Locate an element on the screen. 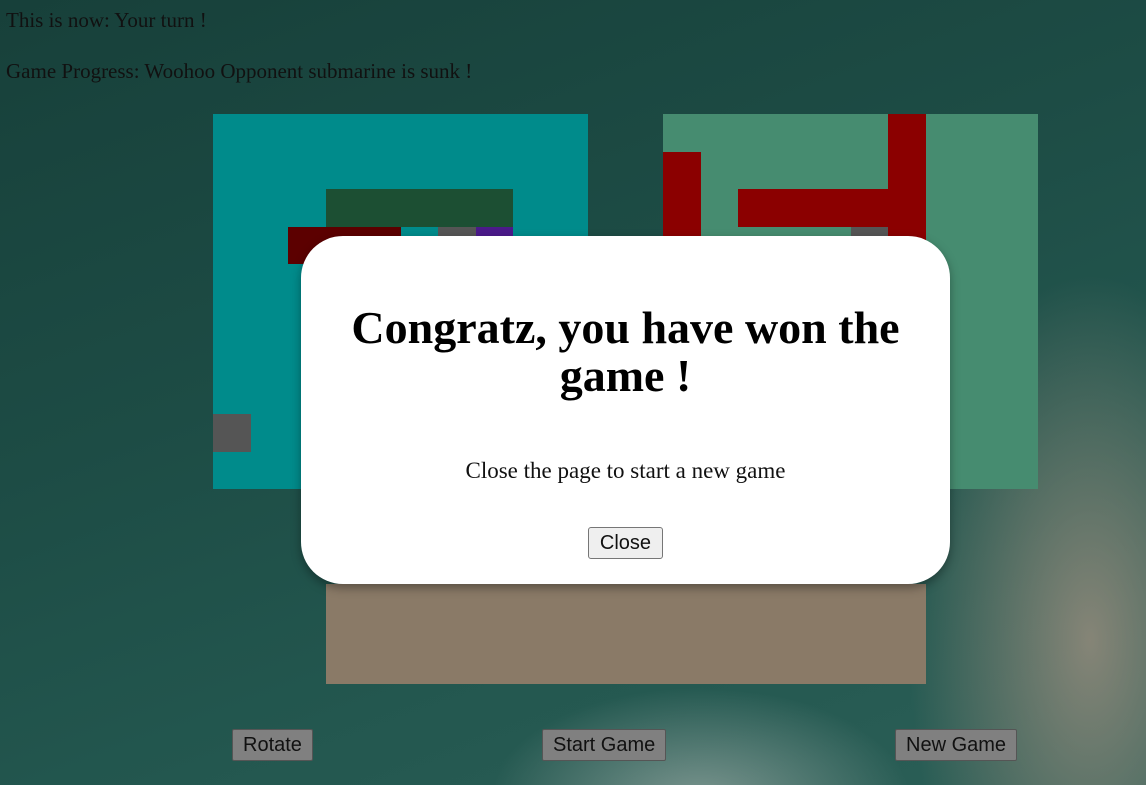 This screenshot has width=1146, height=785. start-game-button: Start Game is located at coordinates (604, 745).